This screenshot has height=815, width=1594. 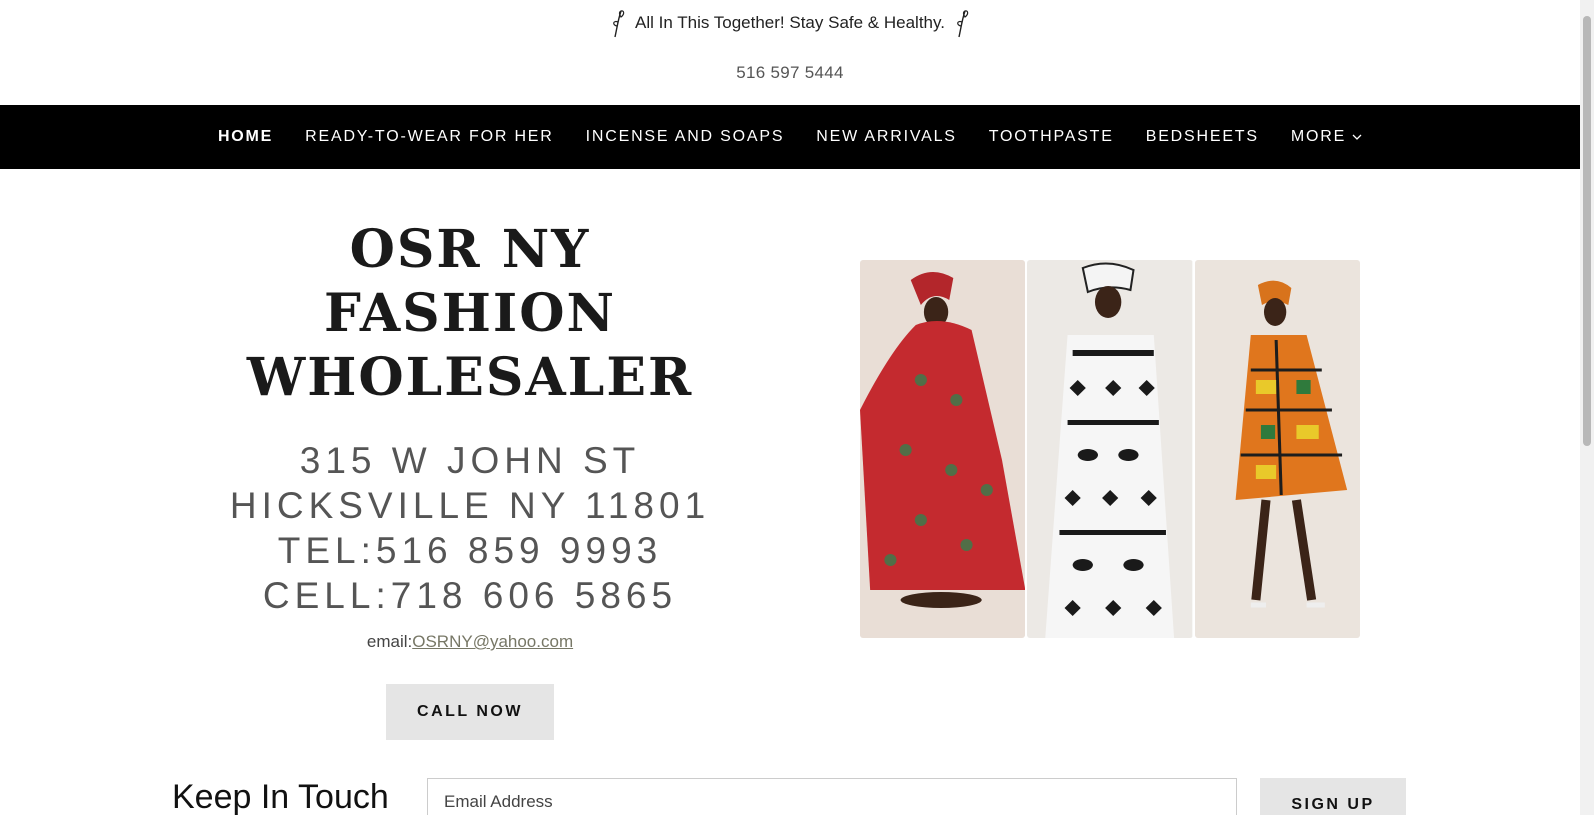 I want to click on cell-line: CELL:718 606 5865, so click(x=470, y=595).